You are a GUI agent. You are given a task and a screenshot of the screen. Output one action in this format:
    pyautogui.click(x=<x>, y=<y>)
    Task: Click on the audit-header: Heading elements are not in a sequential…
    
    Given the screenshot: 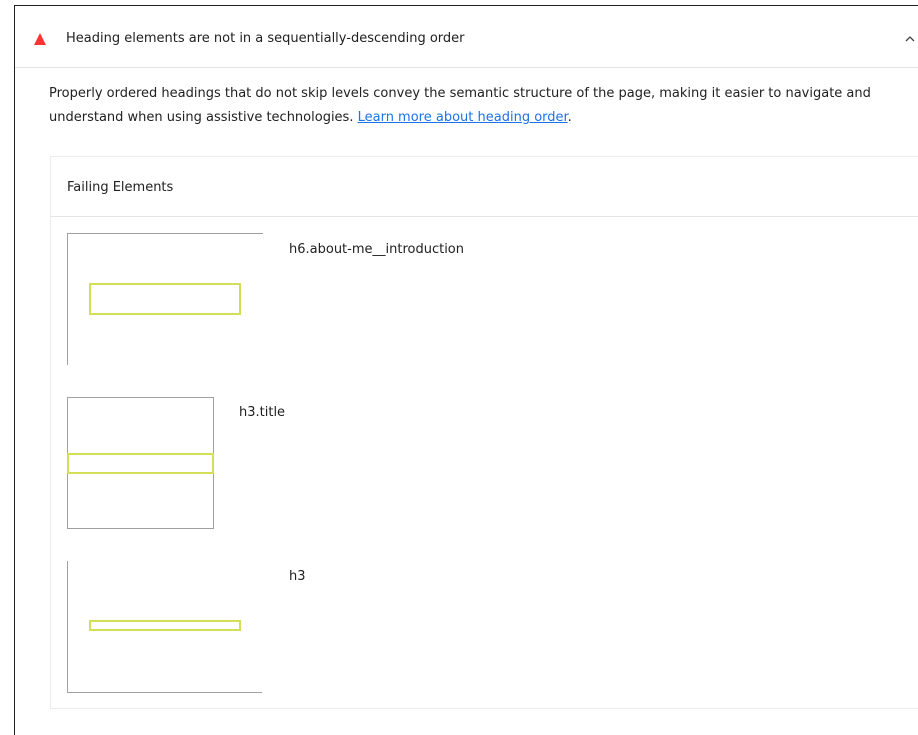 What is the action you would take?
    pyautogui.click(x=466, y=37)
    